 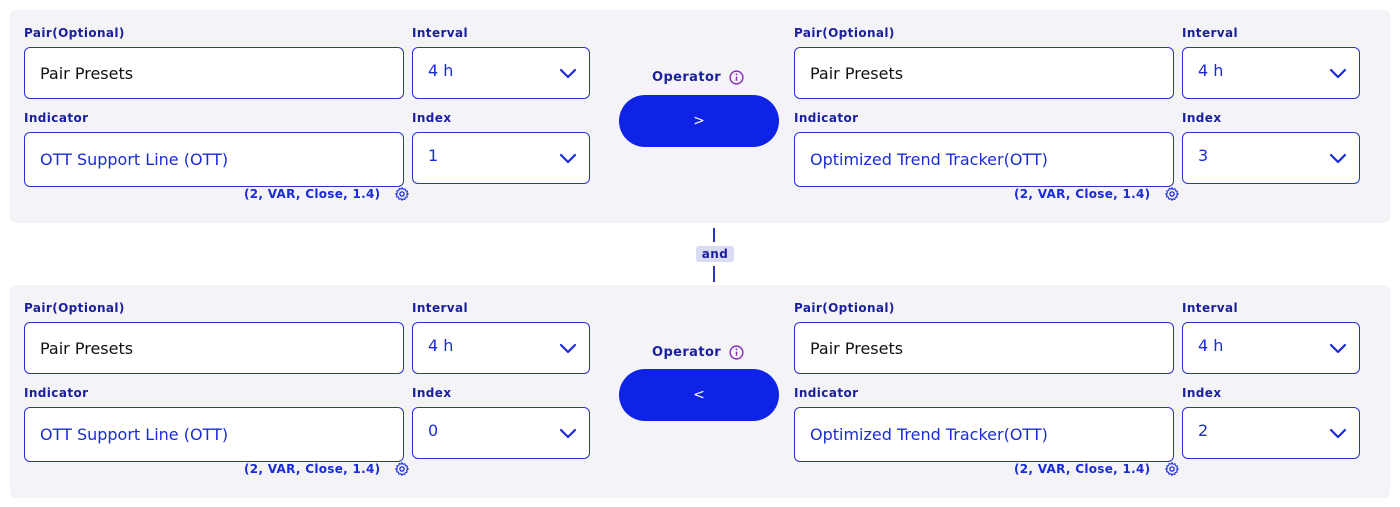 I want to click on index-select-value: 2, so click(x=1203, y=430).